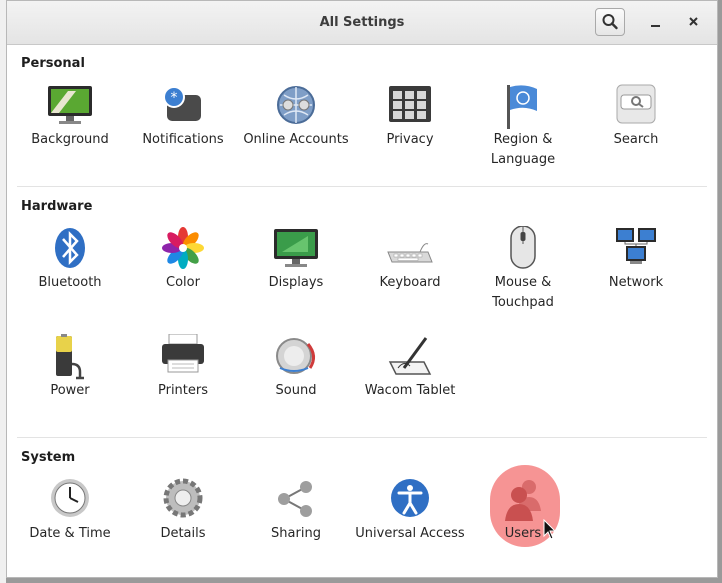 The height and width of the screenshot is (583, 722). I want to click on panel-search: Search, so click(636, 132).